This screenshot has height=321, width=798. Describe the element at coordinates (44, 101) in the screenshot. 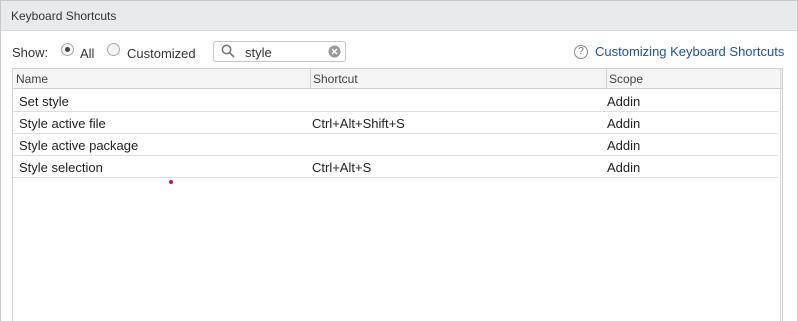

I see `cell-name: Set style` at that location.